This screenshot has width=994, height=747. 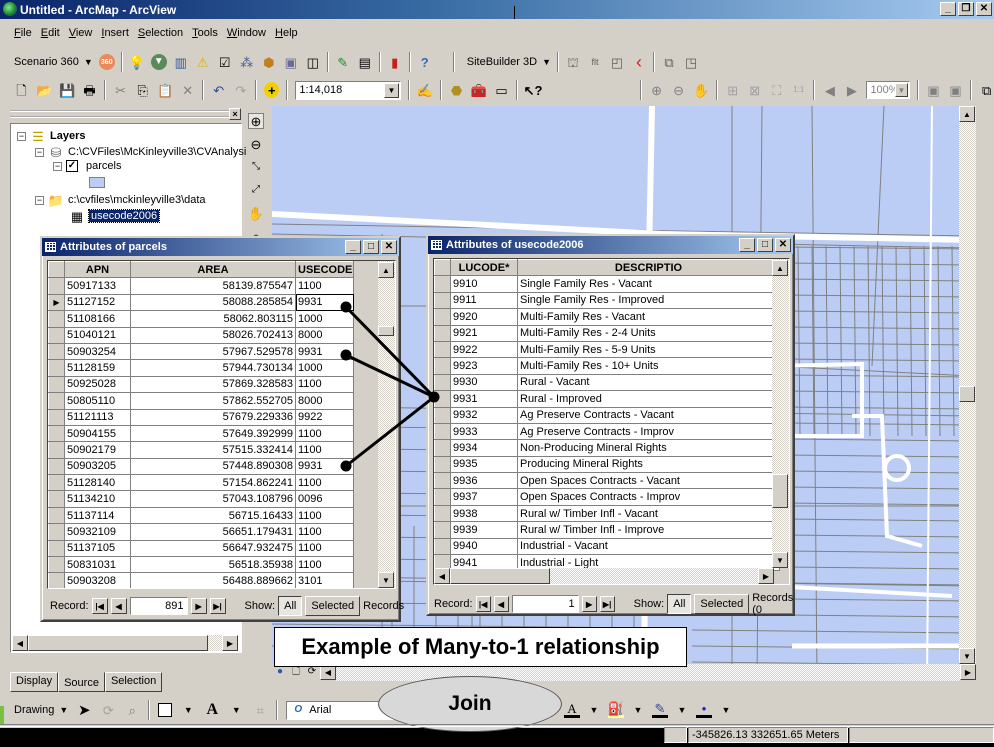 What do you see at coordinates (120, 90) in the screenshot?
I see `cut-icon: ✂` at bounding box center [120, 90].